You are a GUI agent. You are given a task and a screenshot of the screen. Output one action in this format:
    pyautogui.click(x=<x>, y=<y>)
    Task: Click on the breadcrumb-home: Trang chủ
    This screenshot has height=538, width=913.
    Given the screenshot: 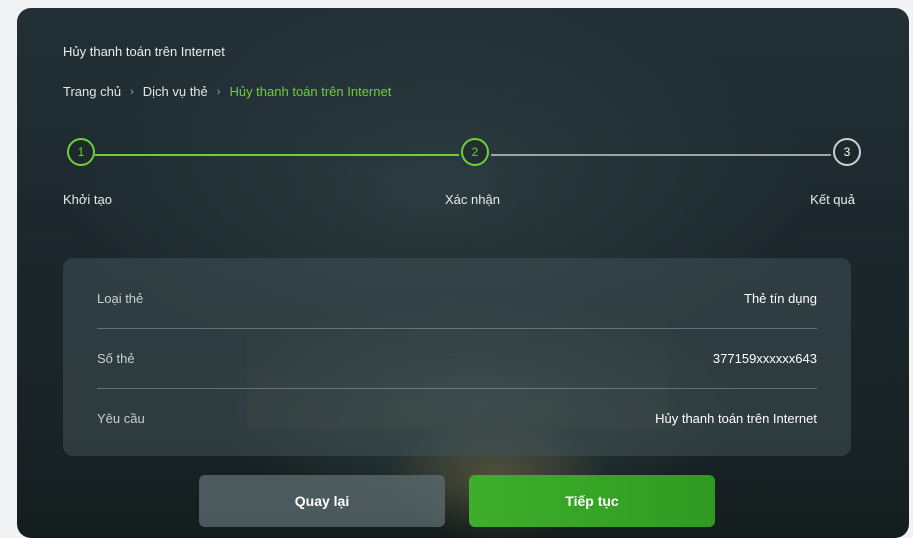 What is the action you would take?
    pyautogui.click(x=92, y=91)
    